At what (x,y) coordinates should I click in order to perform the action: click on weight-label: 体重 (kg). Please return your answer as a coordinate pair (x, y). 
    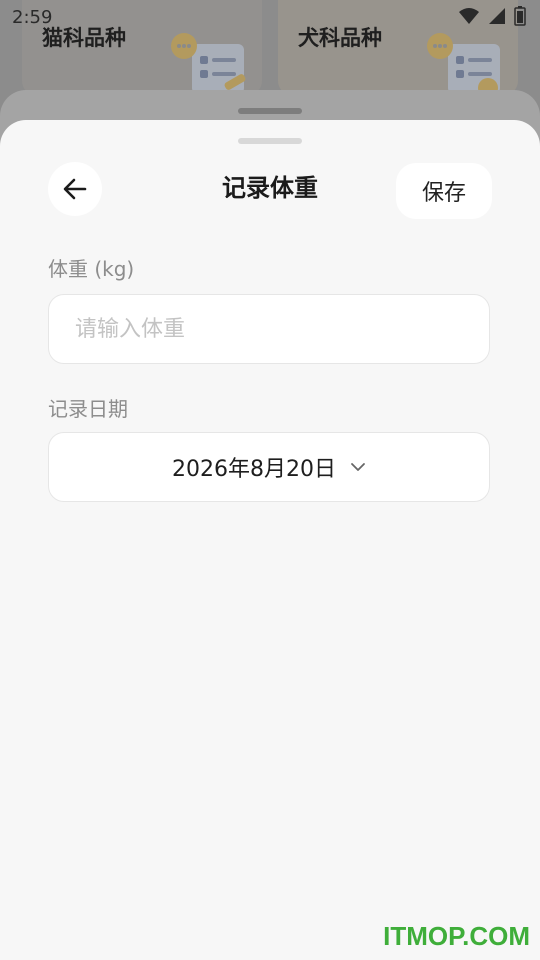
    Looking at the image, I should click on (91, 269).